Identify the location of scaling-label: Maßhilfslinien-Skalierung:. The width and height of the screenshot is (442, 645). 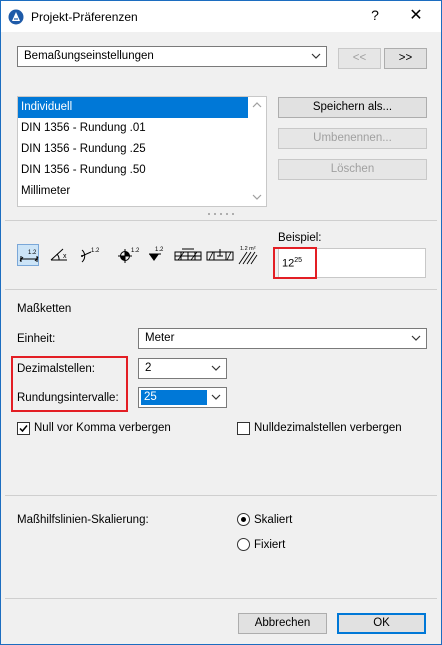
(83, 520).